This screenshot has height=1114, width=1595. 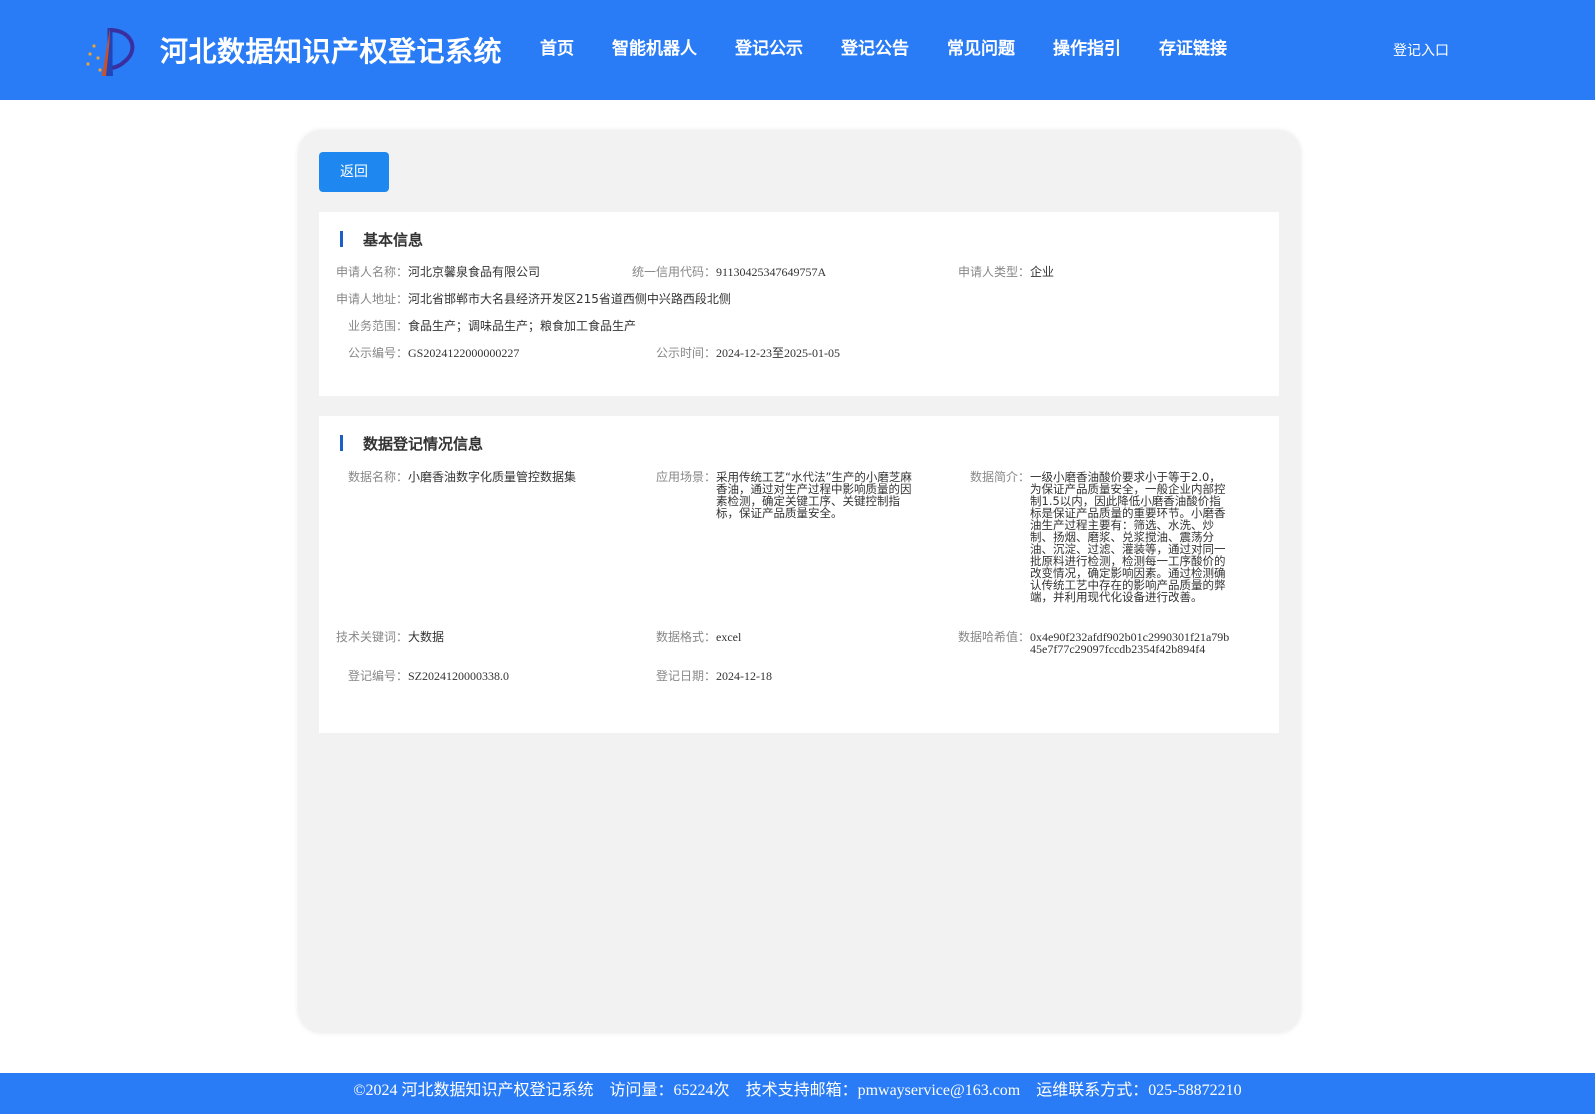 What do you see at coordinates (654, 46) in the screenshot?
I see `nav-robot: 智能机器人` at bounding box center [654, 46].